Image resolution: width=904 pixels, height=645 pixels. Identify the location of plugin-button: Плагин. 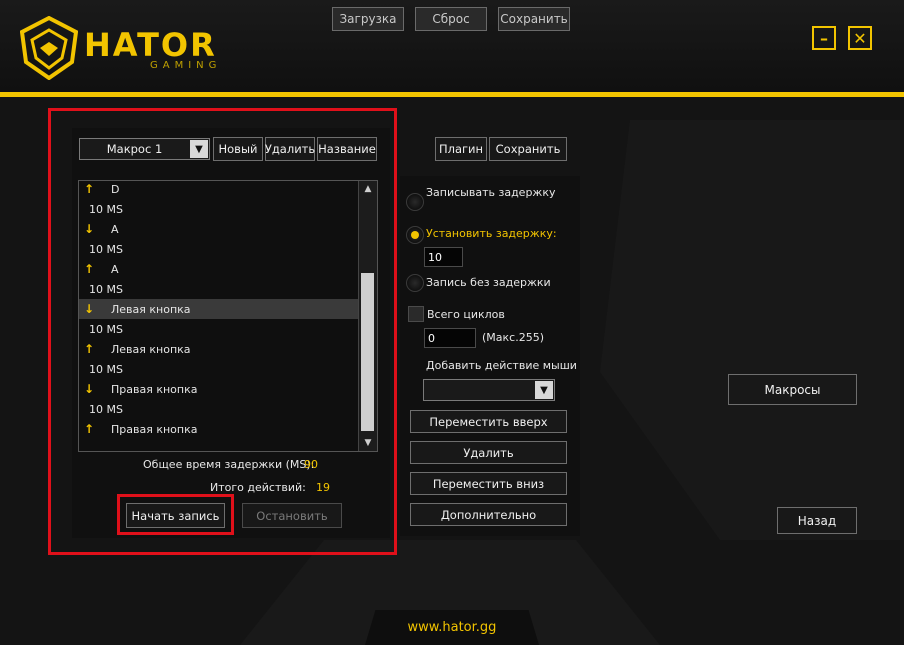
(461, 149).